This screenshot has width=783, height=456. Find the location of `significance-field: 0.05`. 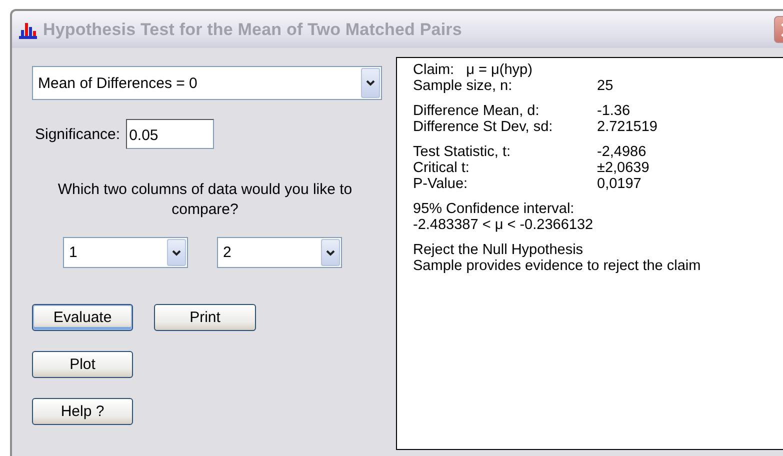

significance-field: 0.05 is located at coordinates (170, 134).